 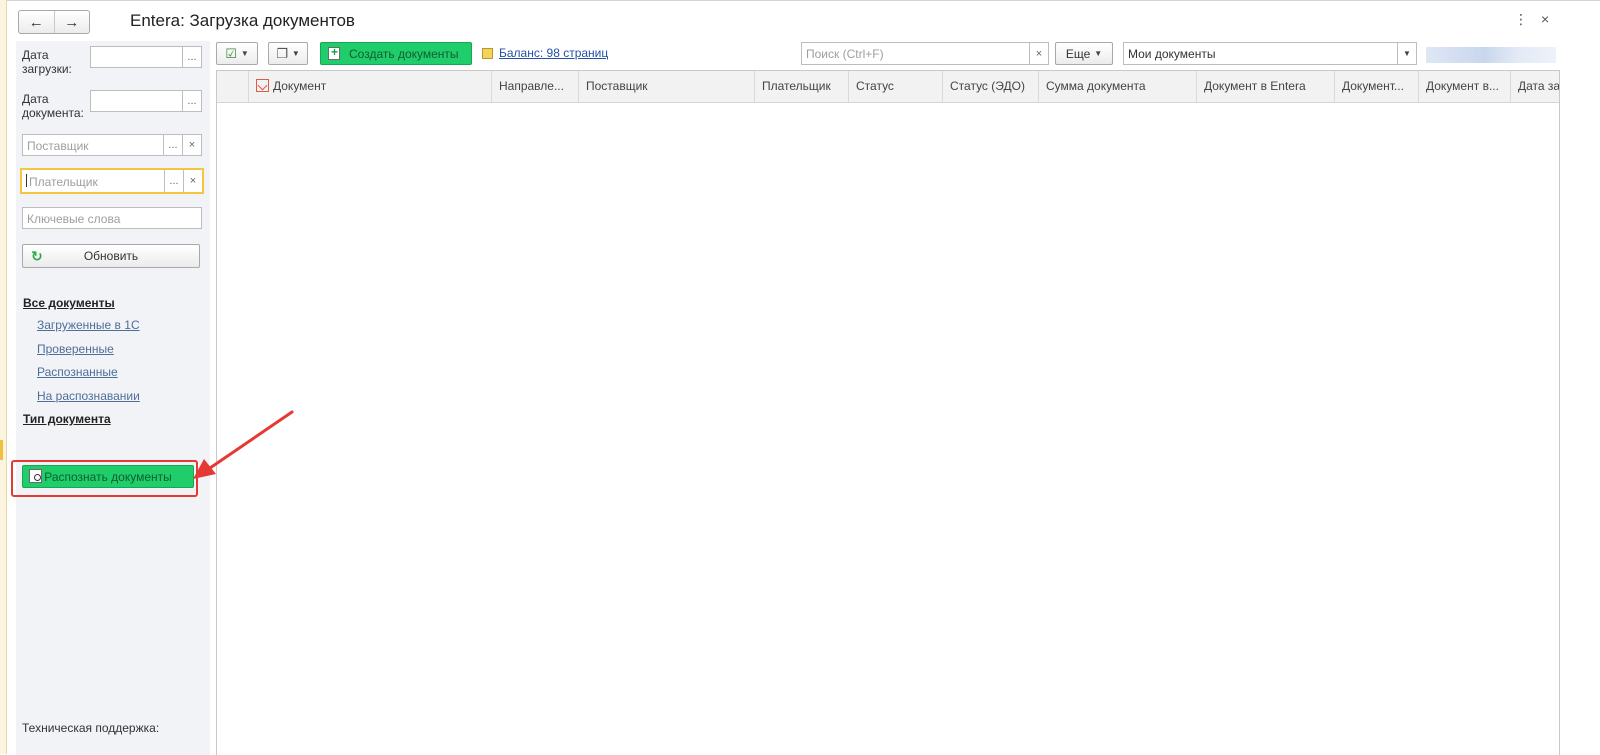 What do you see at coordinates (1, 450) in the screenshot?
I see `left-edge-marker` at bounding box center [1, 450].